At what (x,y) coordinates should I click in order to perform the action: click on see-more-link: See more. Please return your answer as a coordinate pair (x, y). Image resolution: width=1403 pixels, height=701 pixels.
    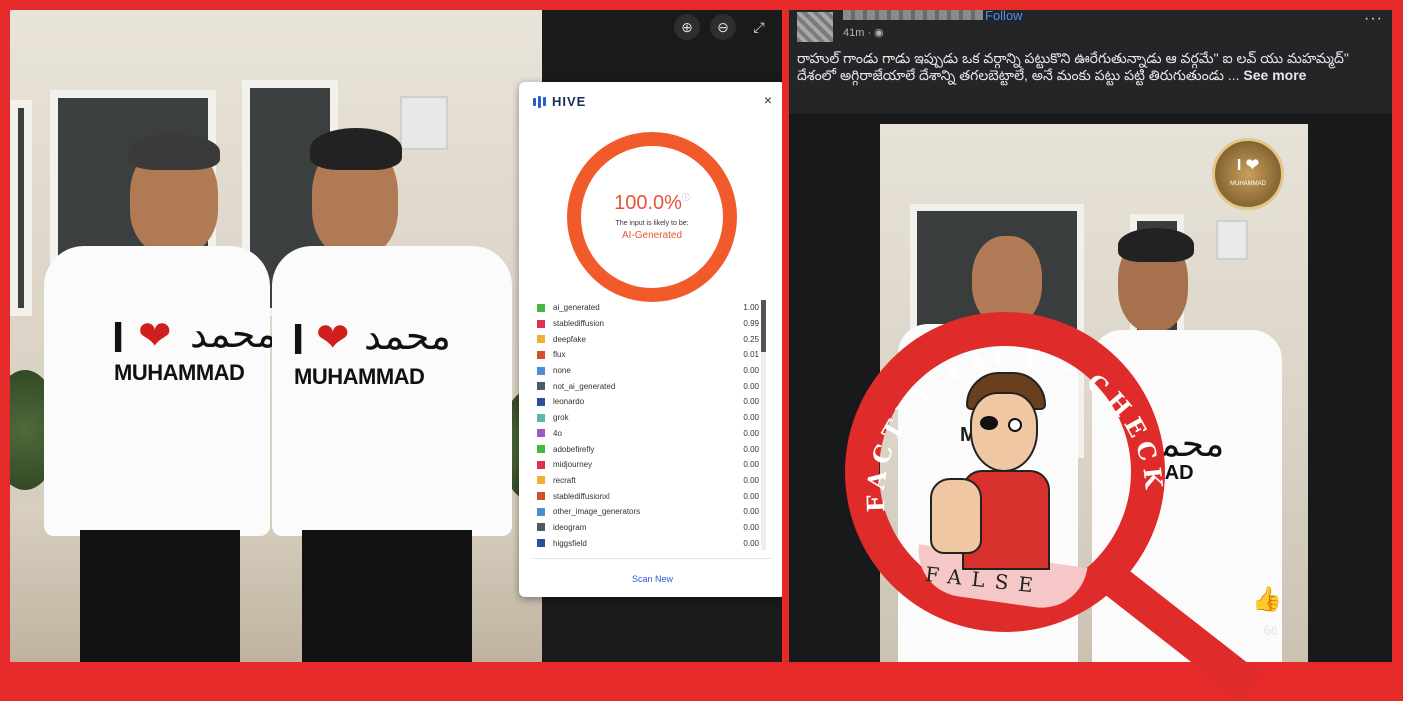
    Looking at the image, I should click on (1274, 75).